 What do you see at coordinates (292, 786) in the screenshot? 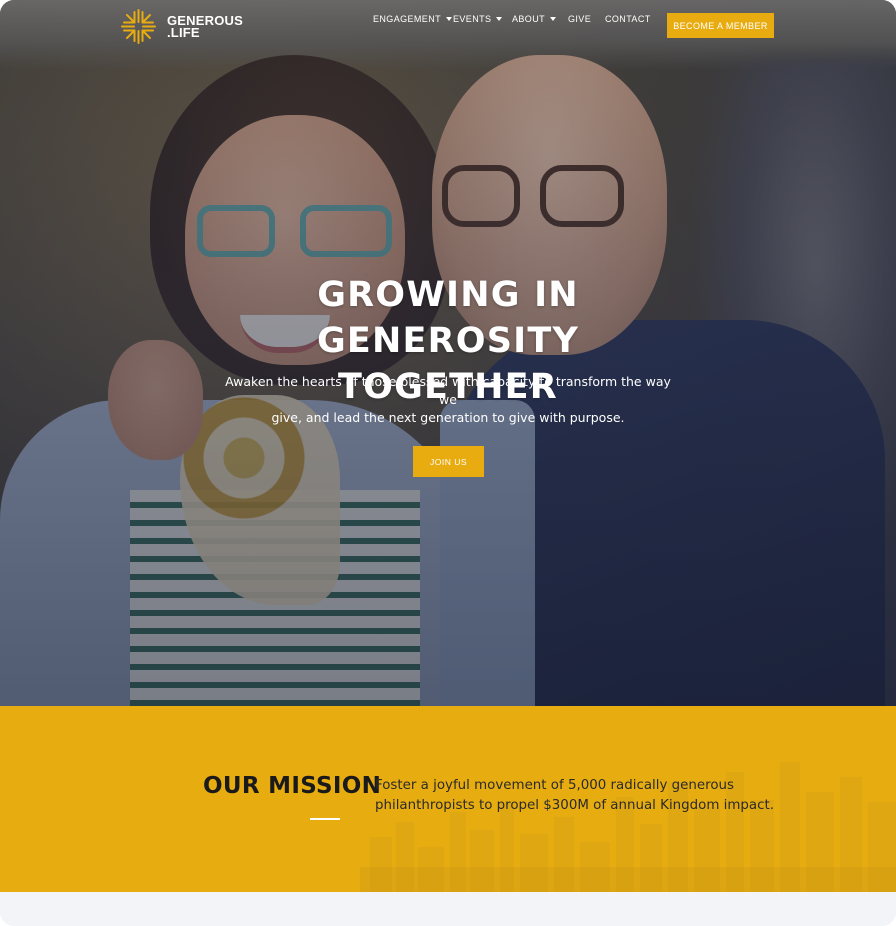
I see `mission-heading: OUR MISSION` at bounding box center [292, 786].